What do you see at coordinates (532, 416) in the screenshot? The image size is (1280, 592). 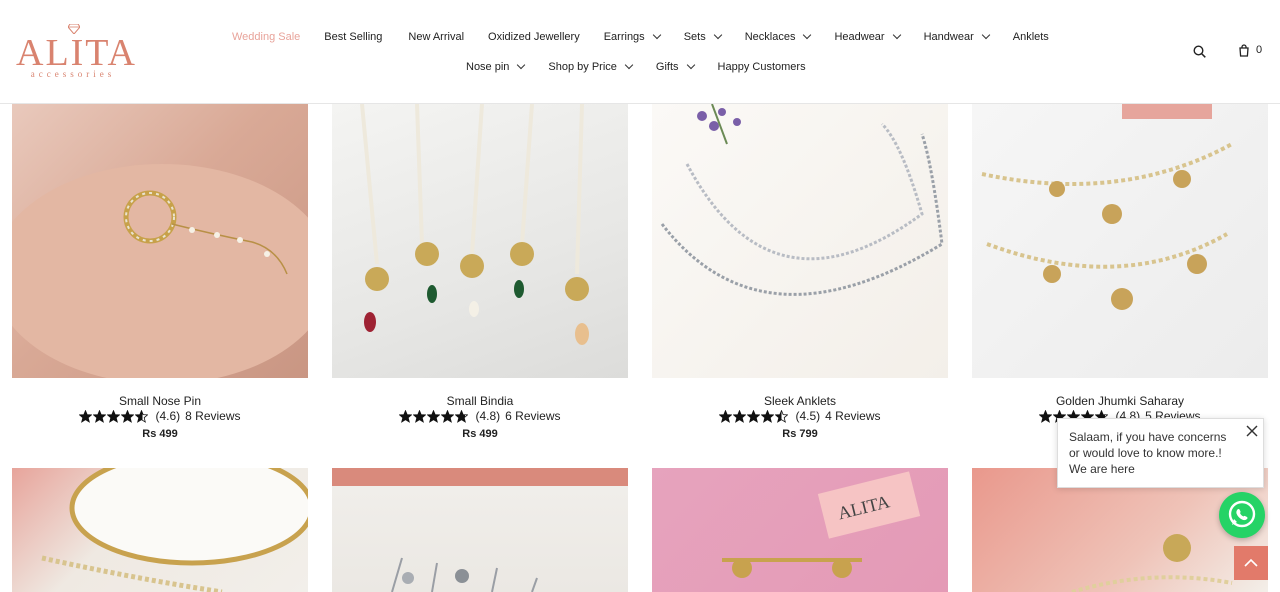 I see `review-count: 6 Reviews` at bounding box center [532, 416].